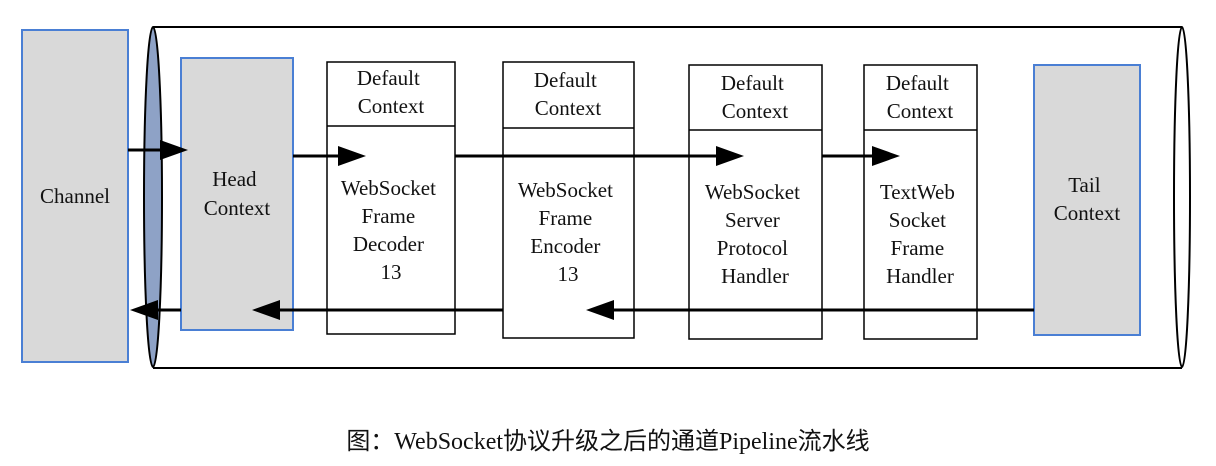 The height and width of the screenshot is (466, 1216). What do you see at coordinates (144, 310) in the screenshot?
I see `outbound-arrowhead` at bounding box center [144, 310].